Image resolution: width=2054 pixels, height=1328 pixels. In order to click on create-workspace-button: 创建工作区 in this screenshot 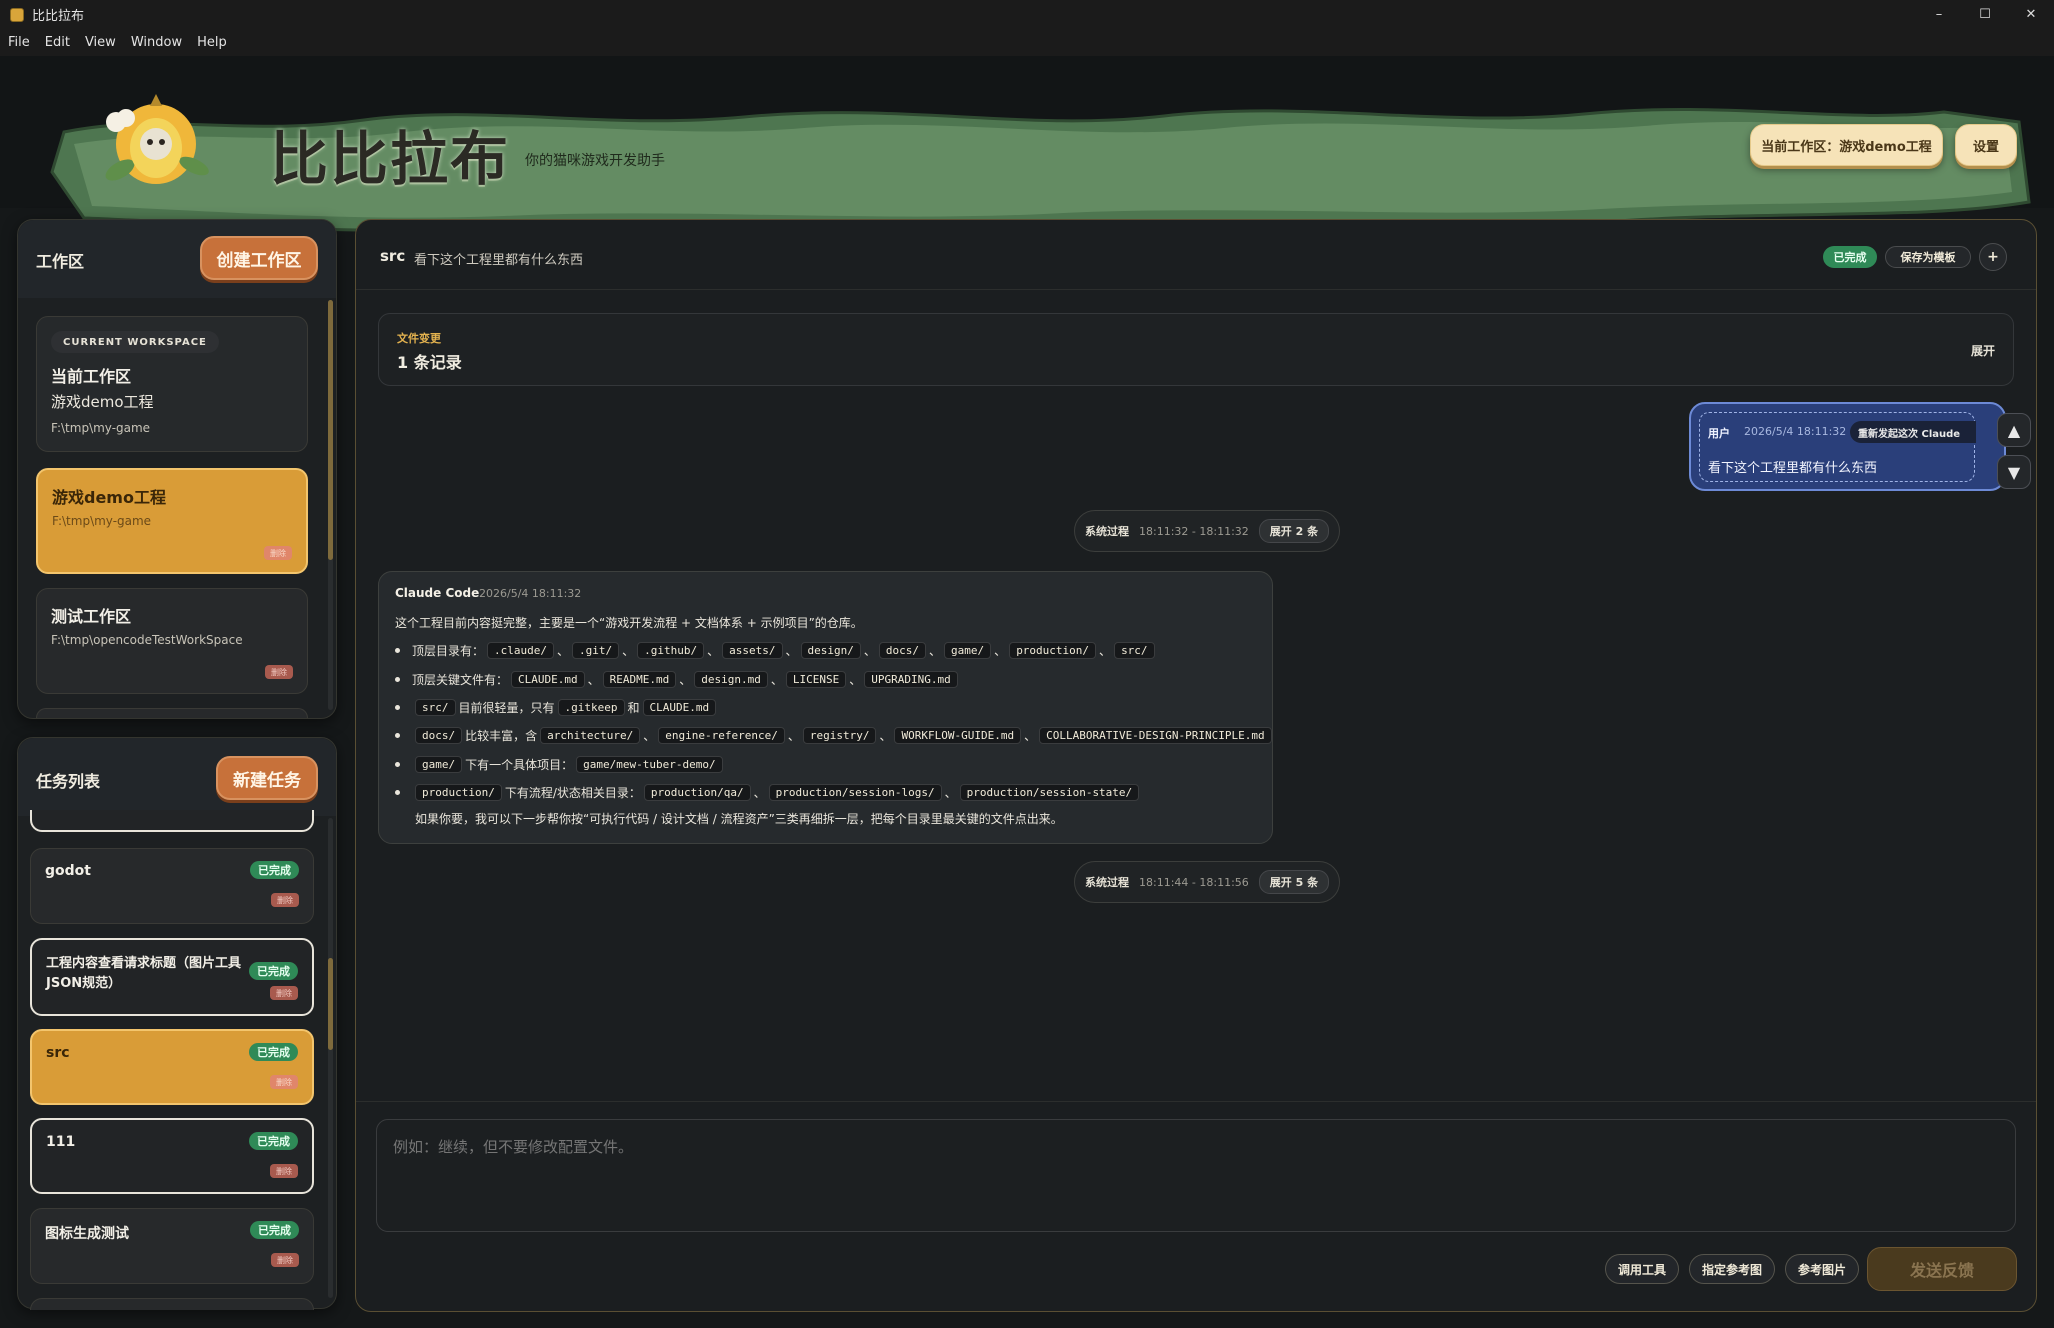, I will do `click(259, 258)`.